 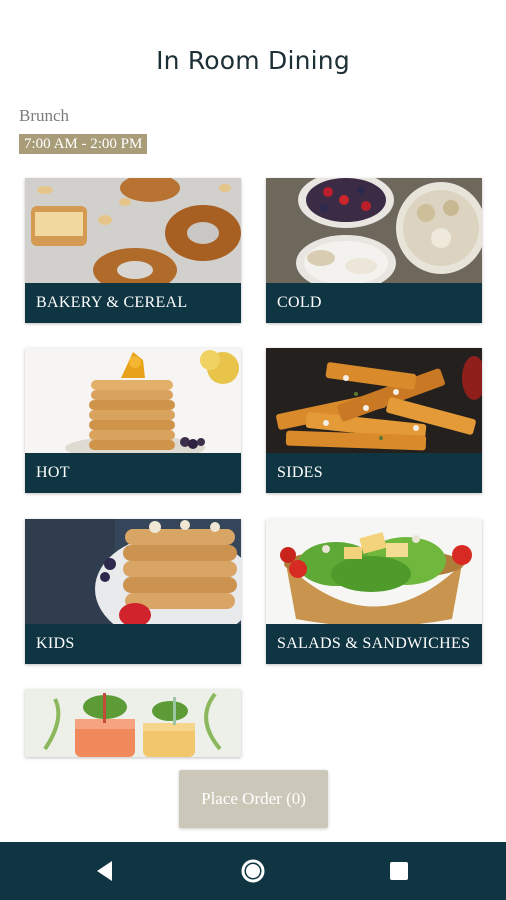 What do you see at coordinates (374, 400) in the screenshot?
I see `fries-photo` at bounding box center [374, 400].